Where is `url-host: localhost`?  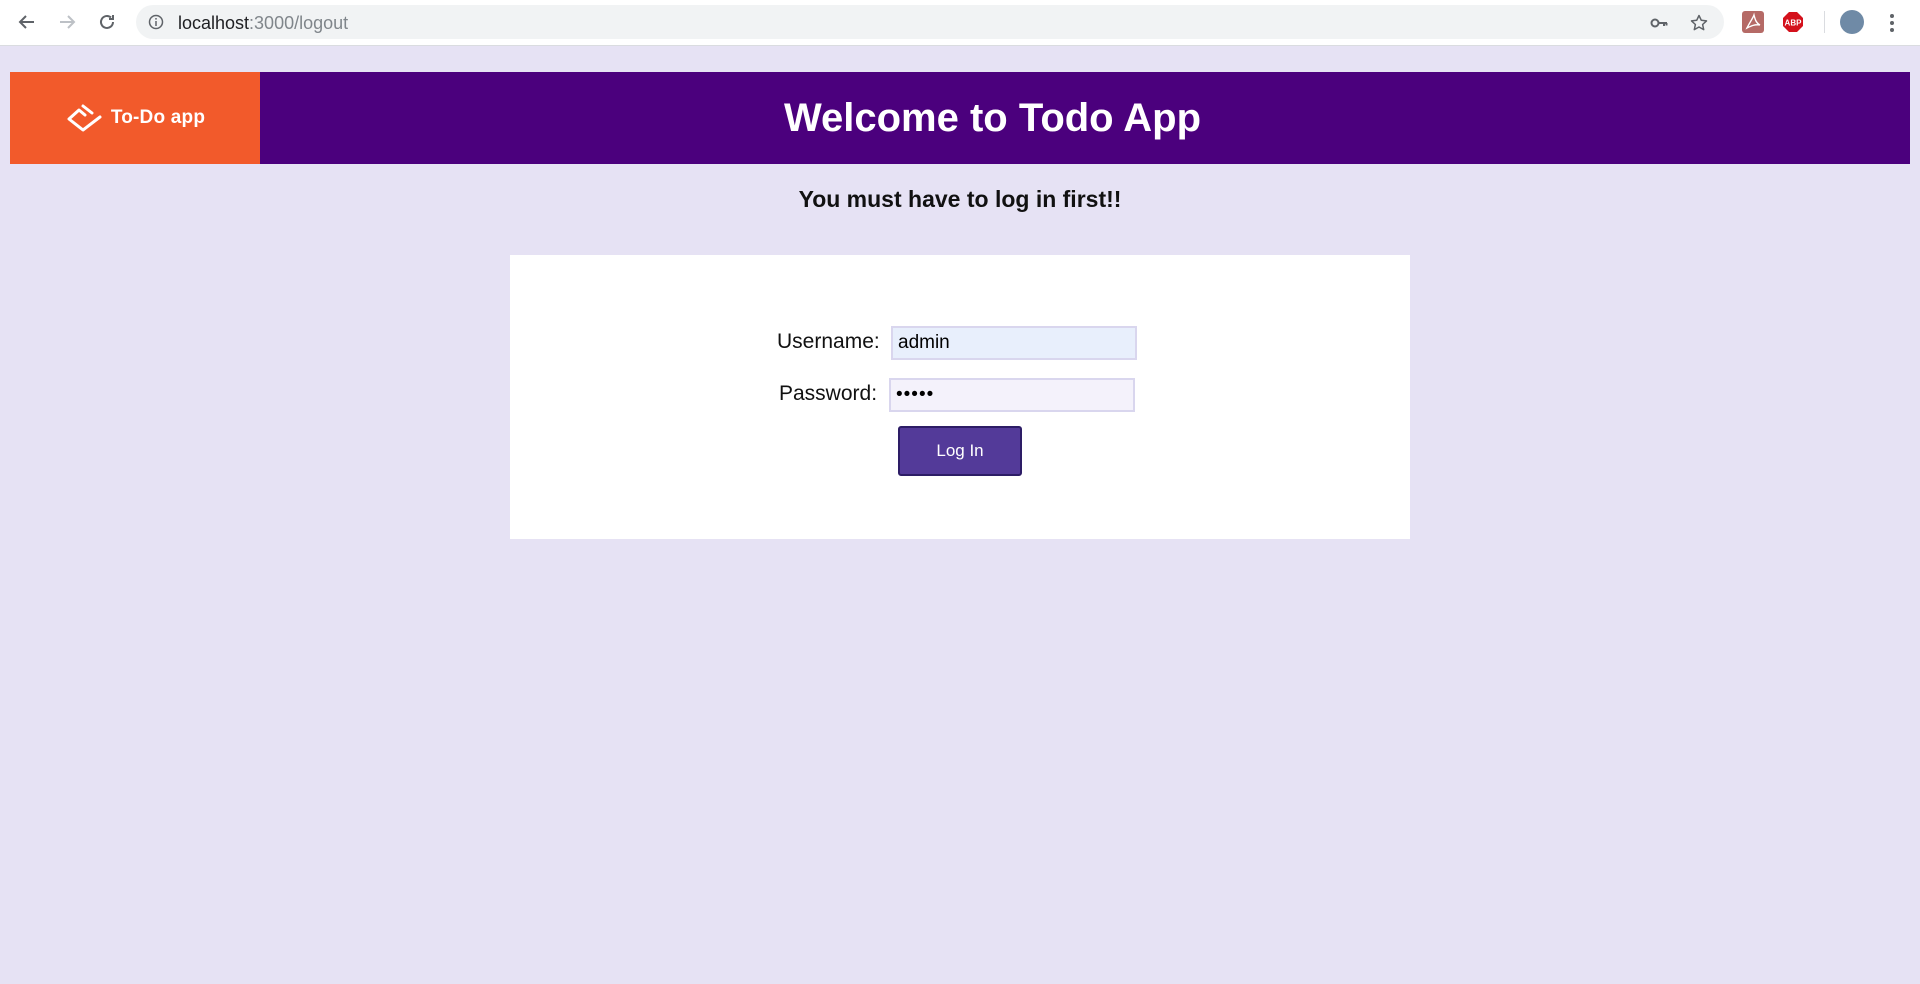 url-host: localhost is located at coordinates (214, 23).